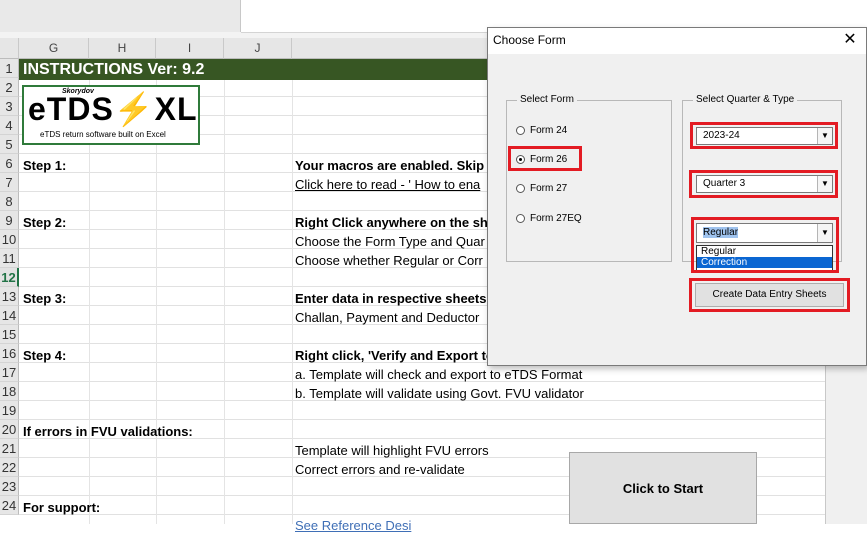 This screenshot has height=533, width=867. I want to click on row-header-2: 2, so click(9, 87).